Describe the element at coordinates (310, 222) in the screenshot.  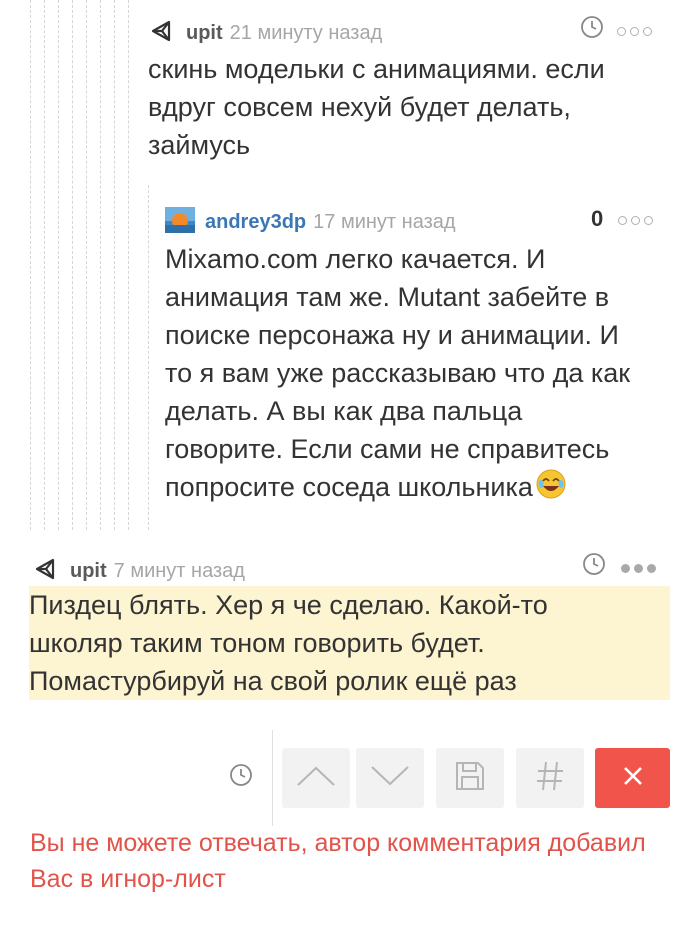
I see `comment-header: andrey3dp 17 минут назад` at that location.